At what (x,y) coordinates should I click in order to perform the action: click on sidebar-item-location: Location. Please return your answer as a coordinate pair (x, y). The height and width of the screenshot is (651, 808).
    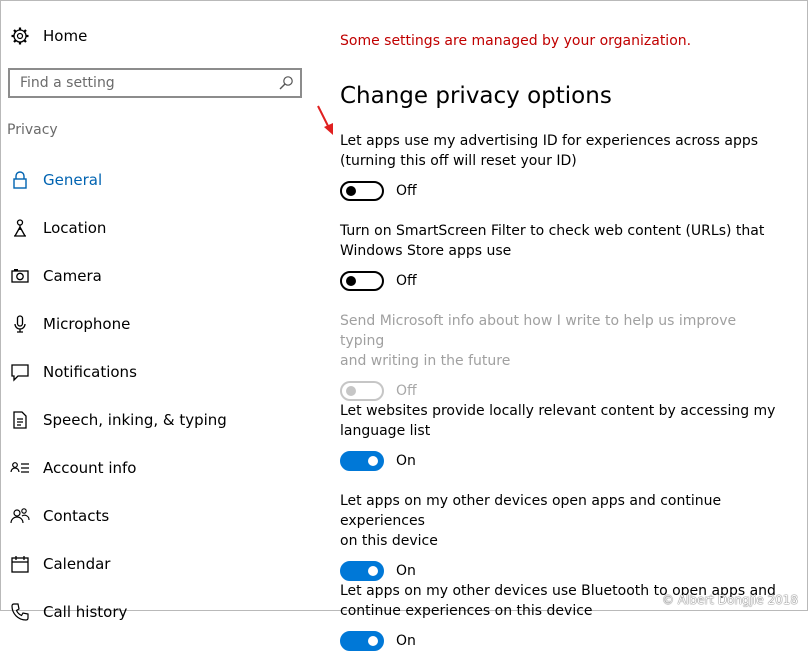
    Looking at the image, I should click on (58, 228).